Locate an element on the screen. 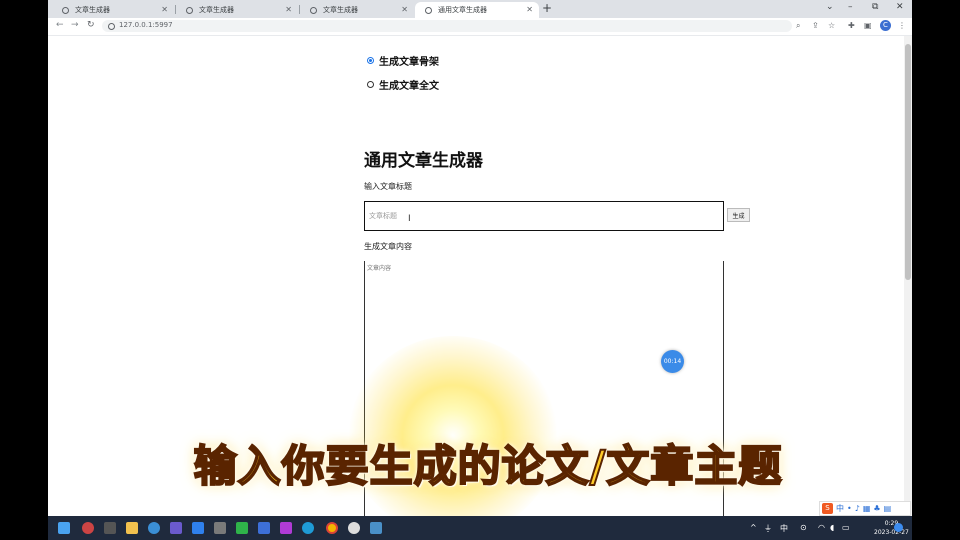  punctuation-icon: • is located at coordinates (849, 508).